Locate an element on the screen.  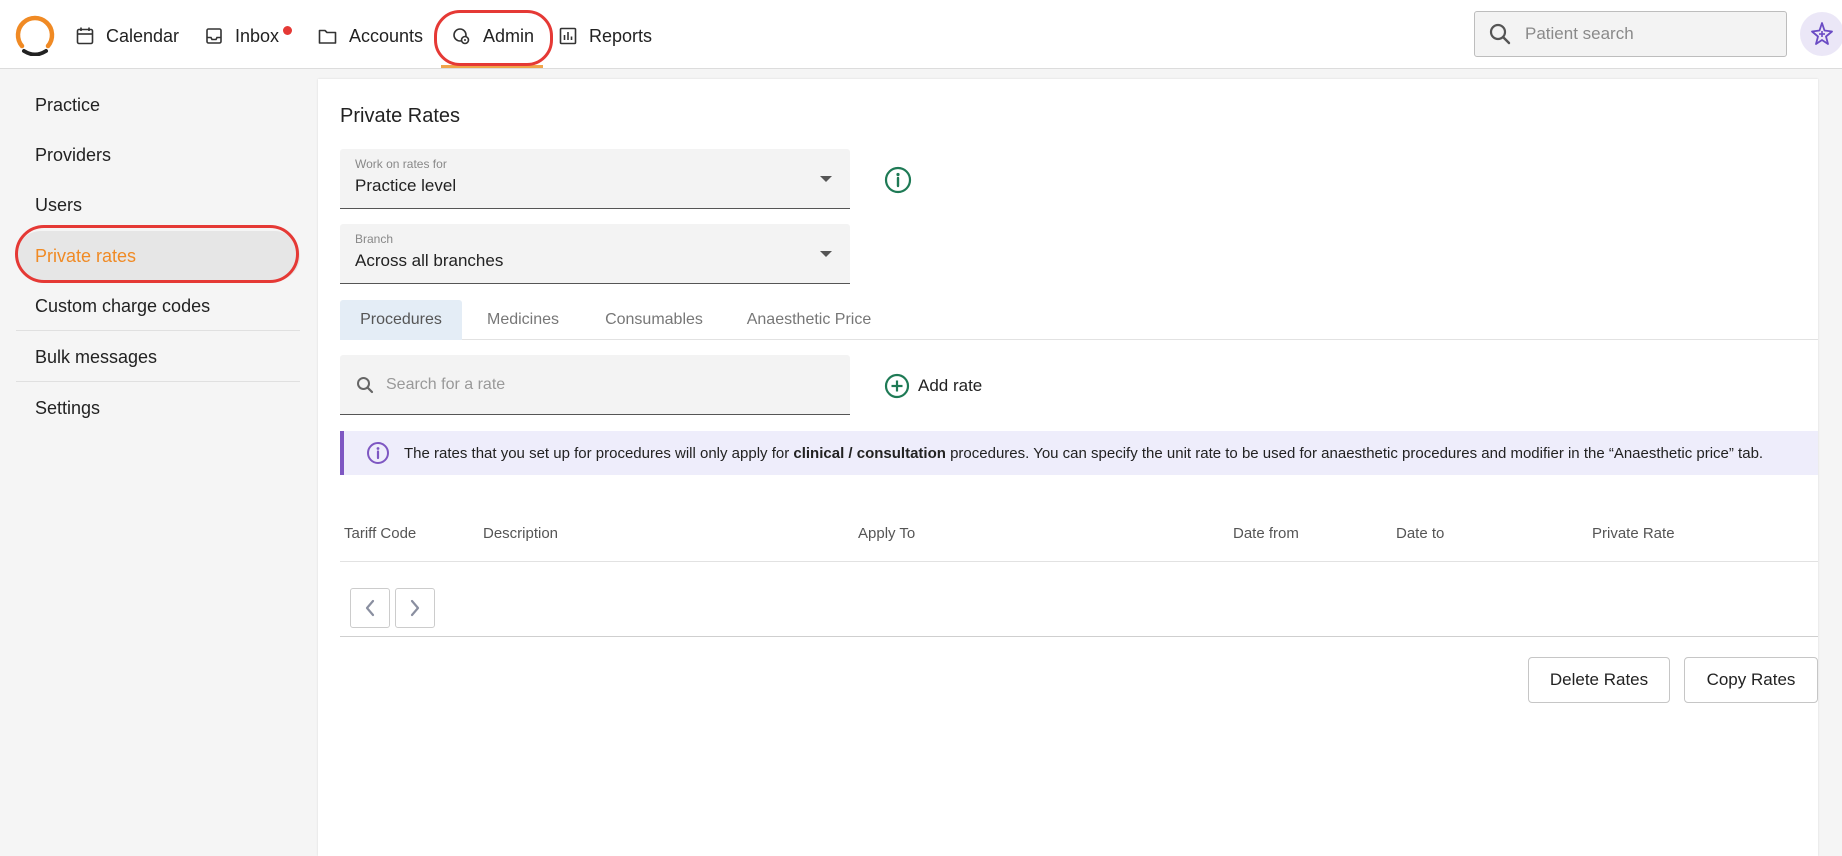
tab-consumables: Consumables is located at coordinates (654, 320).